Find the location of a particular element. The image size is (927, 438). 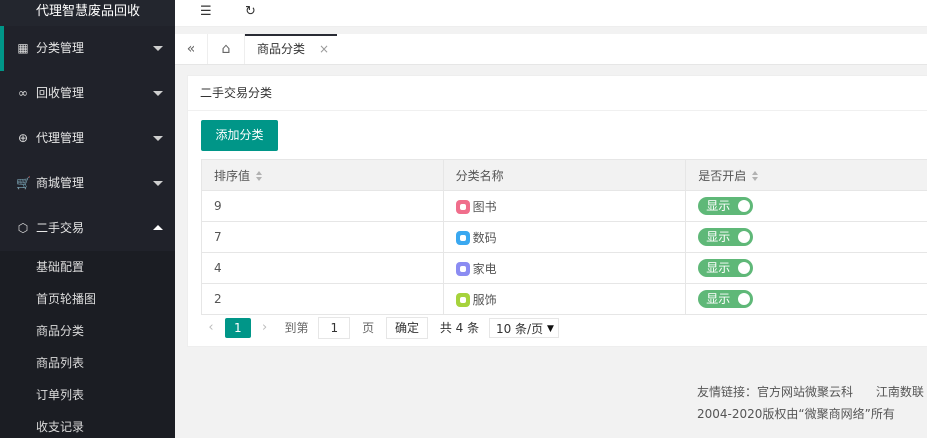

sidebar-item-mall: 🛒 商城管理 is located at coordinates (87, 183).